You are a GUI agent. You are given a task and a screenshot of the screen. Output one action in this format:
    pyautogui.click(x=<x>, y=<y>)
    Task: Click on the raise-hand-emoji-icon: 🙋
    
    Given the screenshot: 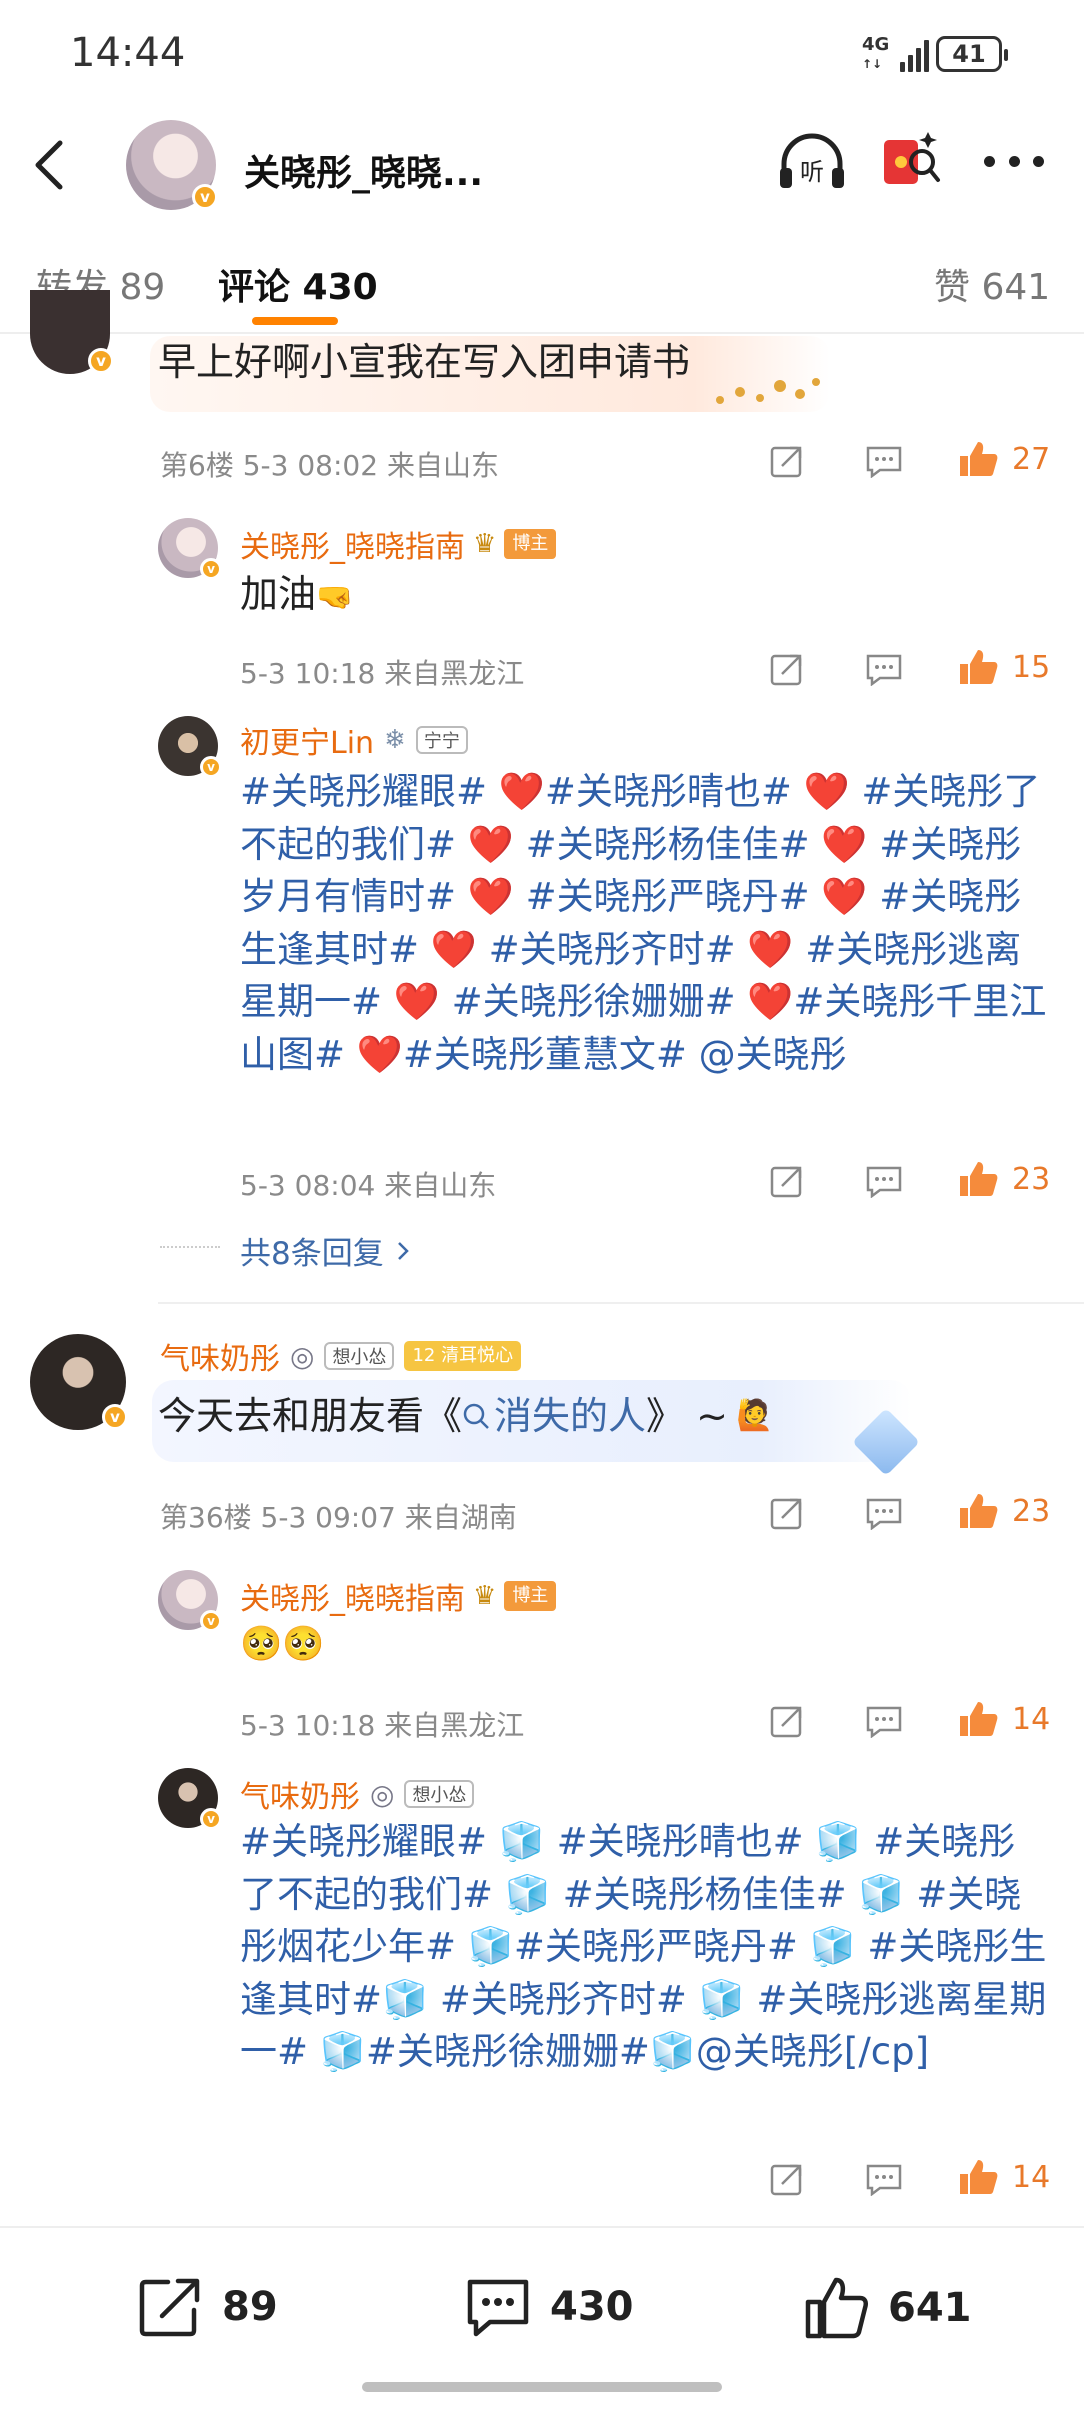 What is the action you would take?
    pyautogui.click(x=754, y=1415)
    